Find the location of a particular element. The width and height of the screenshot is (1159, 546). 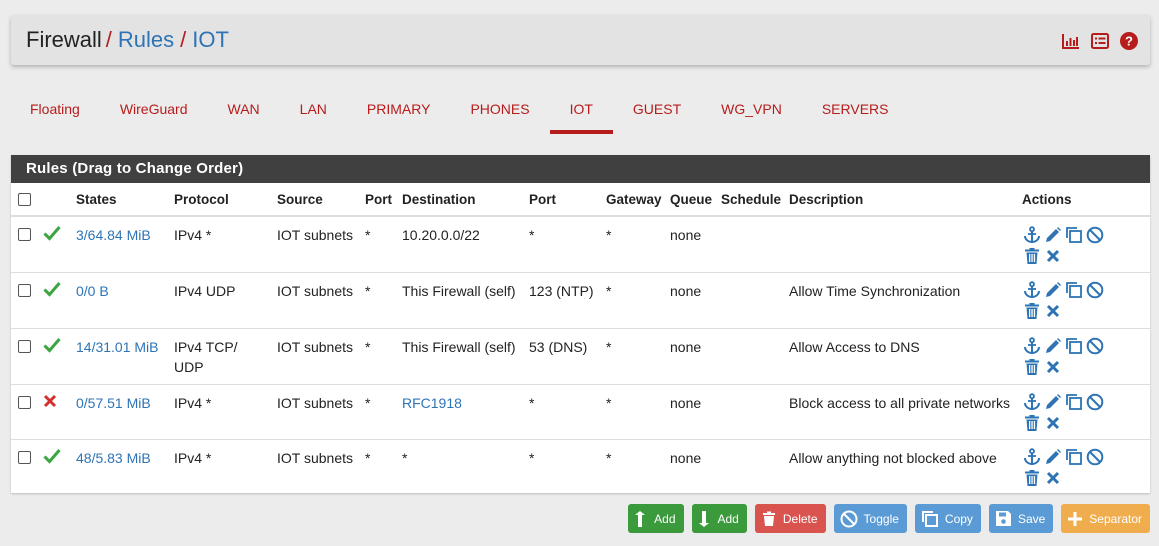

col-source: Source is located at coordinates (317, 200).